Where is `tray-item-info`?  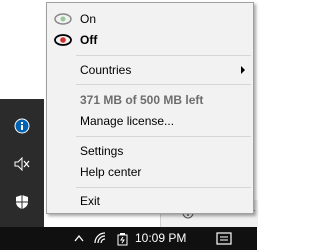 tray-item-info is located at coordinates (22, 126).